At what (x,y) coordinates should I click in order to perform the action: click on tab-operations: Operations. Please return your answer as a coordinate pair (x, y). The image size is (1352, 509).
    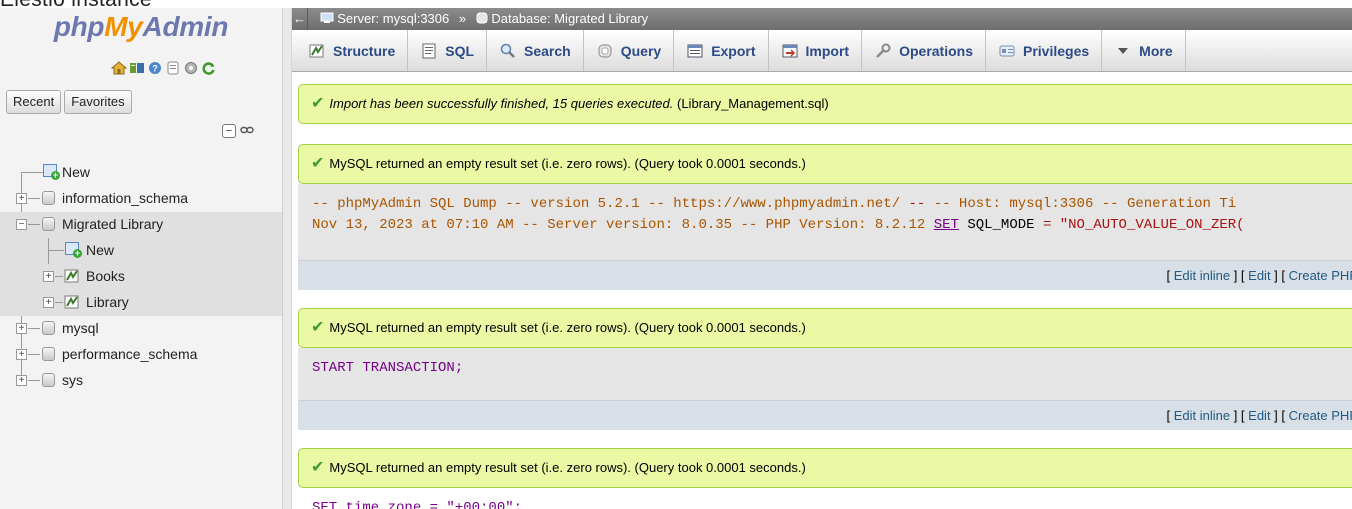
    Looking at the image, I should click on (924, 50).